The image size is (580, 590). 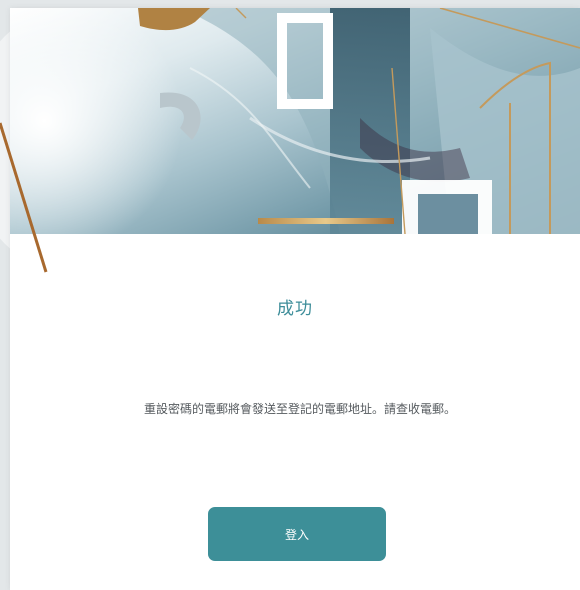 What do you see at coordinates (297, 534) in the screenshot?
I see `login-button: 登入` at bounding box center [297, 534].